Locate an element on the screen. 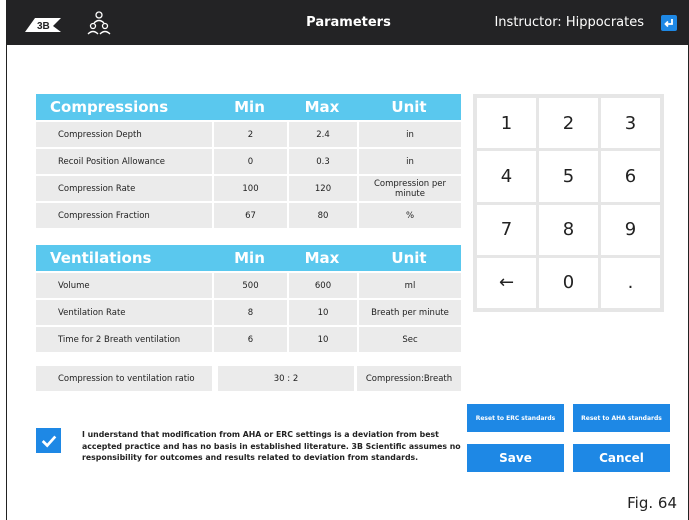  min-value-field: 67 is located at coordinates (249, 215).